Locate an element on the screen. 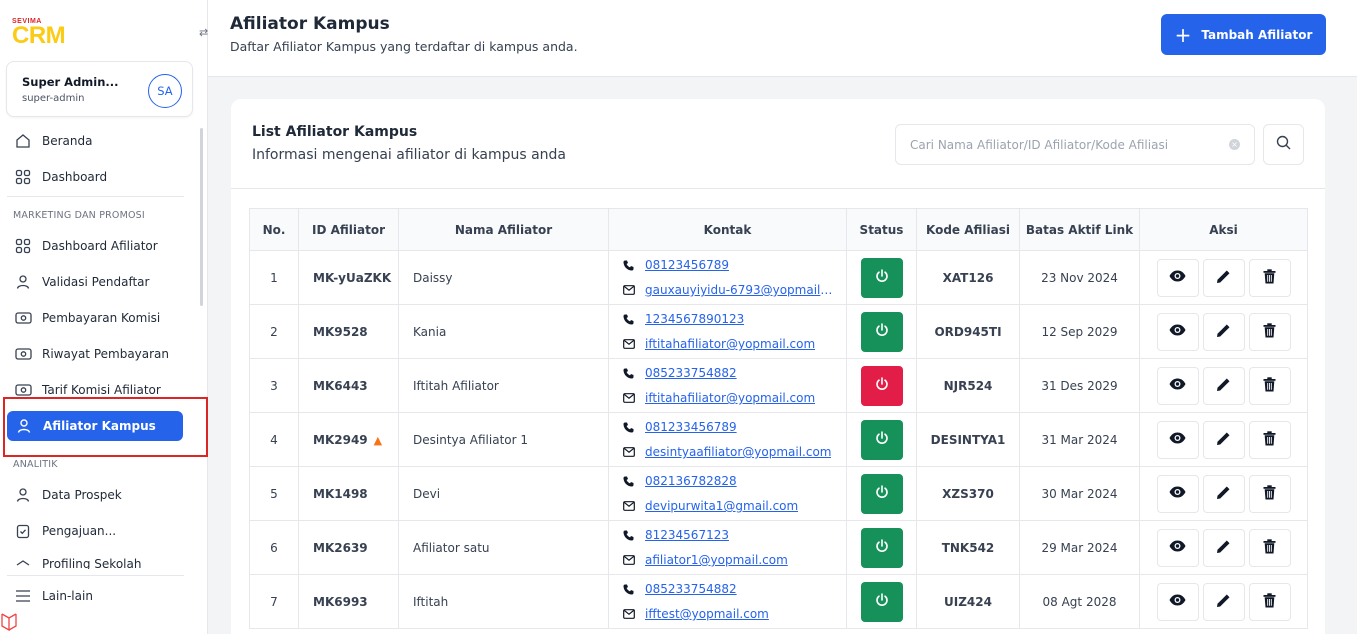 The width and height of the screenshot is (1357, 634). phone-link: 81234567123 is located at coordinates (687, 535).